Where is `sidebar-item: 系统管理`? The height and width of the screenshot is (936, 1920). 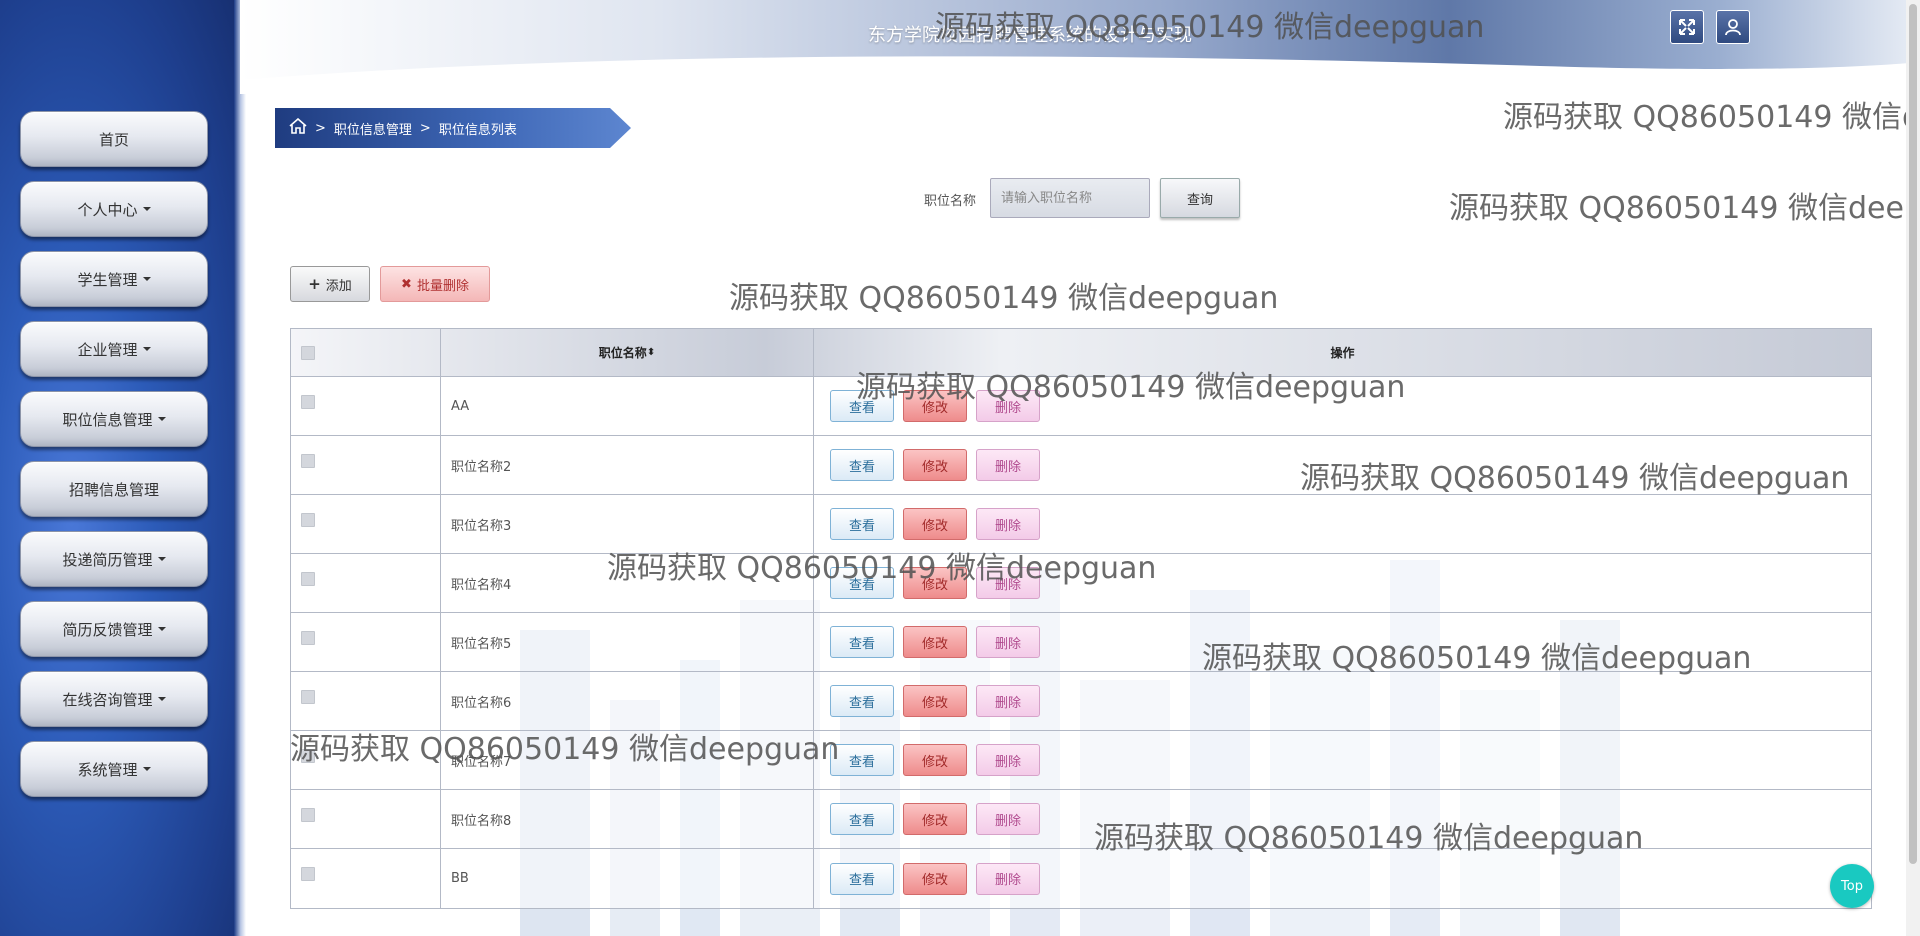
sidebar-item: 系统管理 is located at coordinates (114, 769).